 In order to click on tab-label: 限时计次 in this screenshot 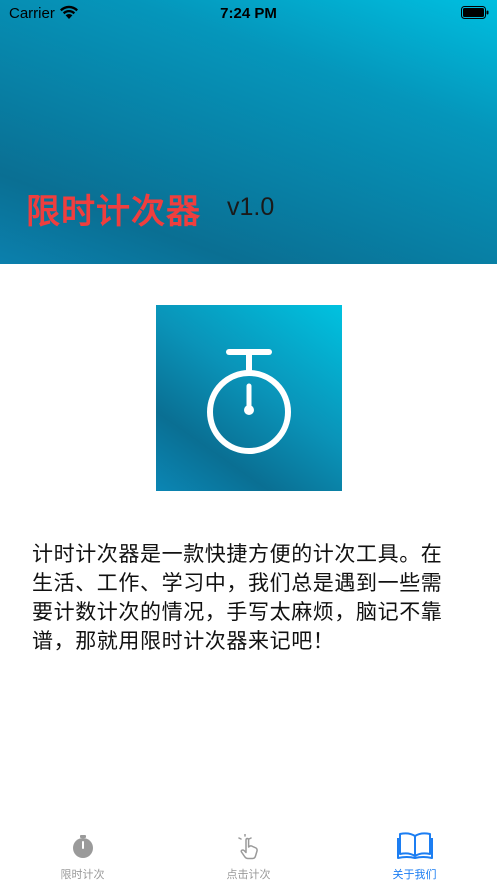, I will do `click(82, 874)`.